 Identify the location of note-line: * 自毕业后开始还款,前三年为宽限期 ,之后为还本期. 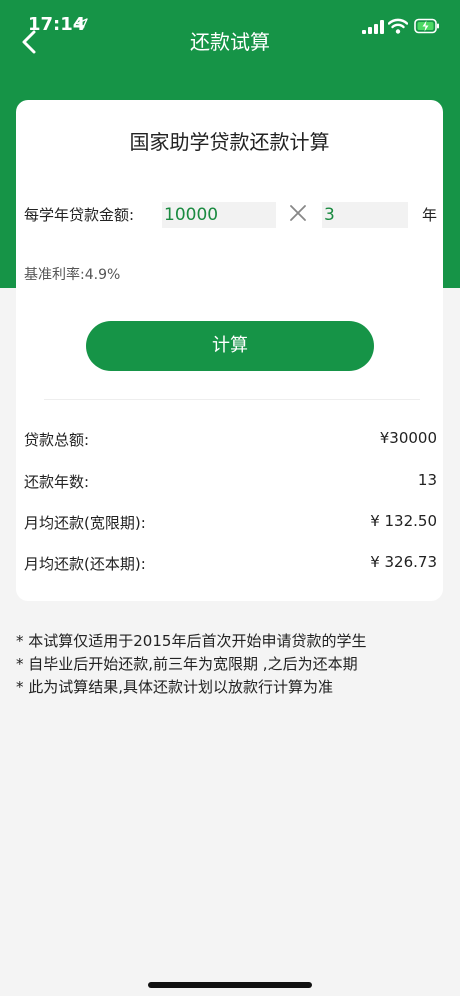
(187, 664).